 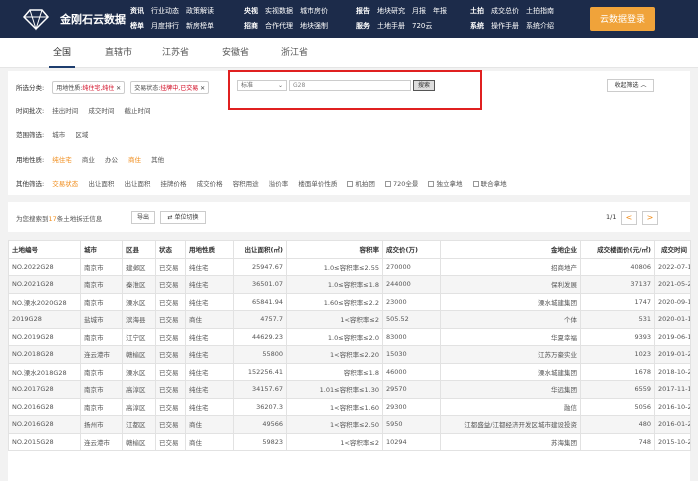 What do you see at coordinates (349, 217) in the screenshot?
I see `results-bar: 为您搜索到17条土地拆迁信息 导出 ⇄ 单位切换 1/1 < >` at bounding box center [349, 217].